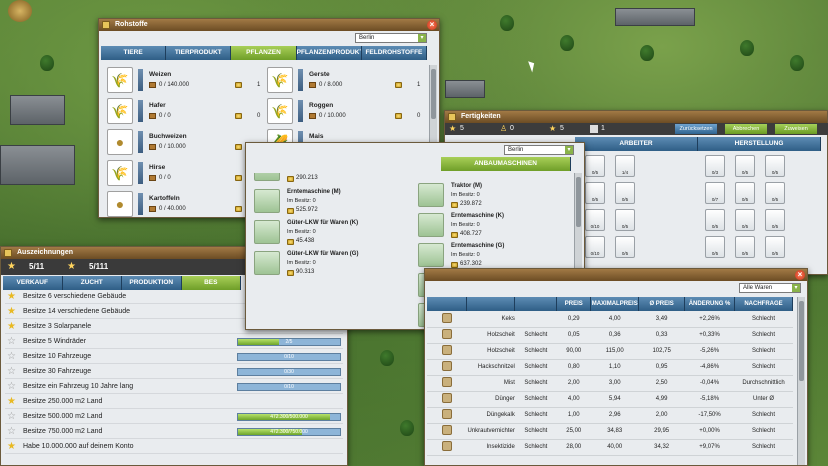  I want to click on machine-item: 290.213Im Besitz: 0, so click(328, 179).